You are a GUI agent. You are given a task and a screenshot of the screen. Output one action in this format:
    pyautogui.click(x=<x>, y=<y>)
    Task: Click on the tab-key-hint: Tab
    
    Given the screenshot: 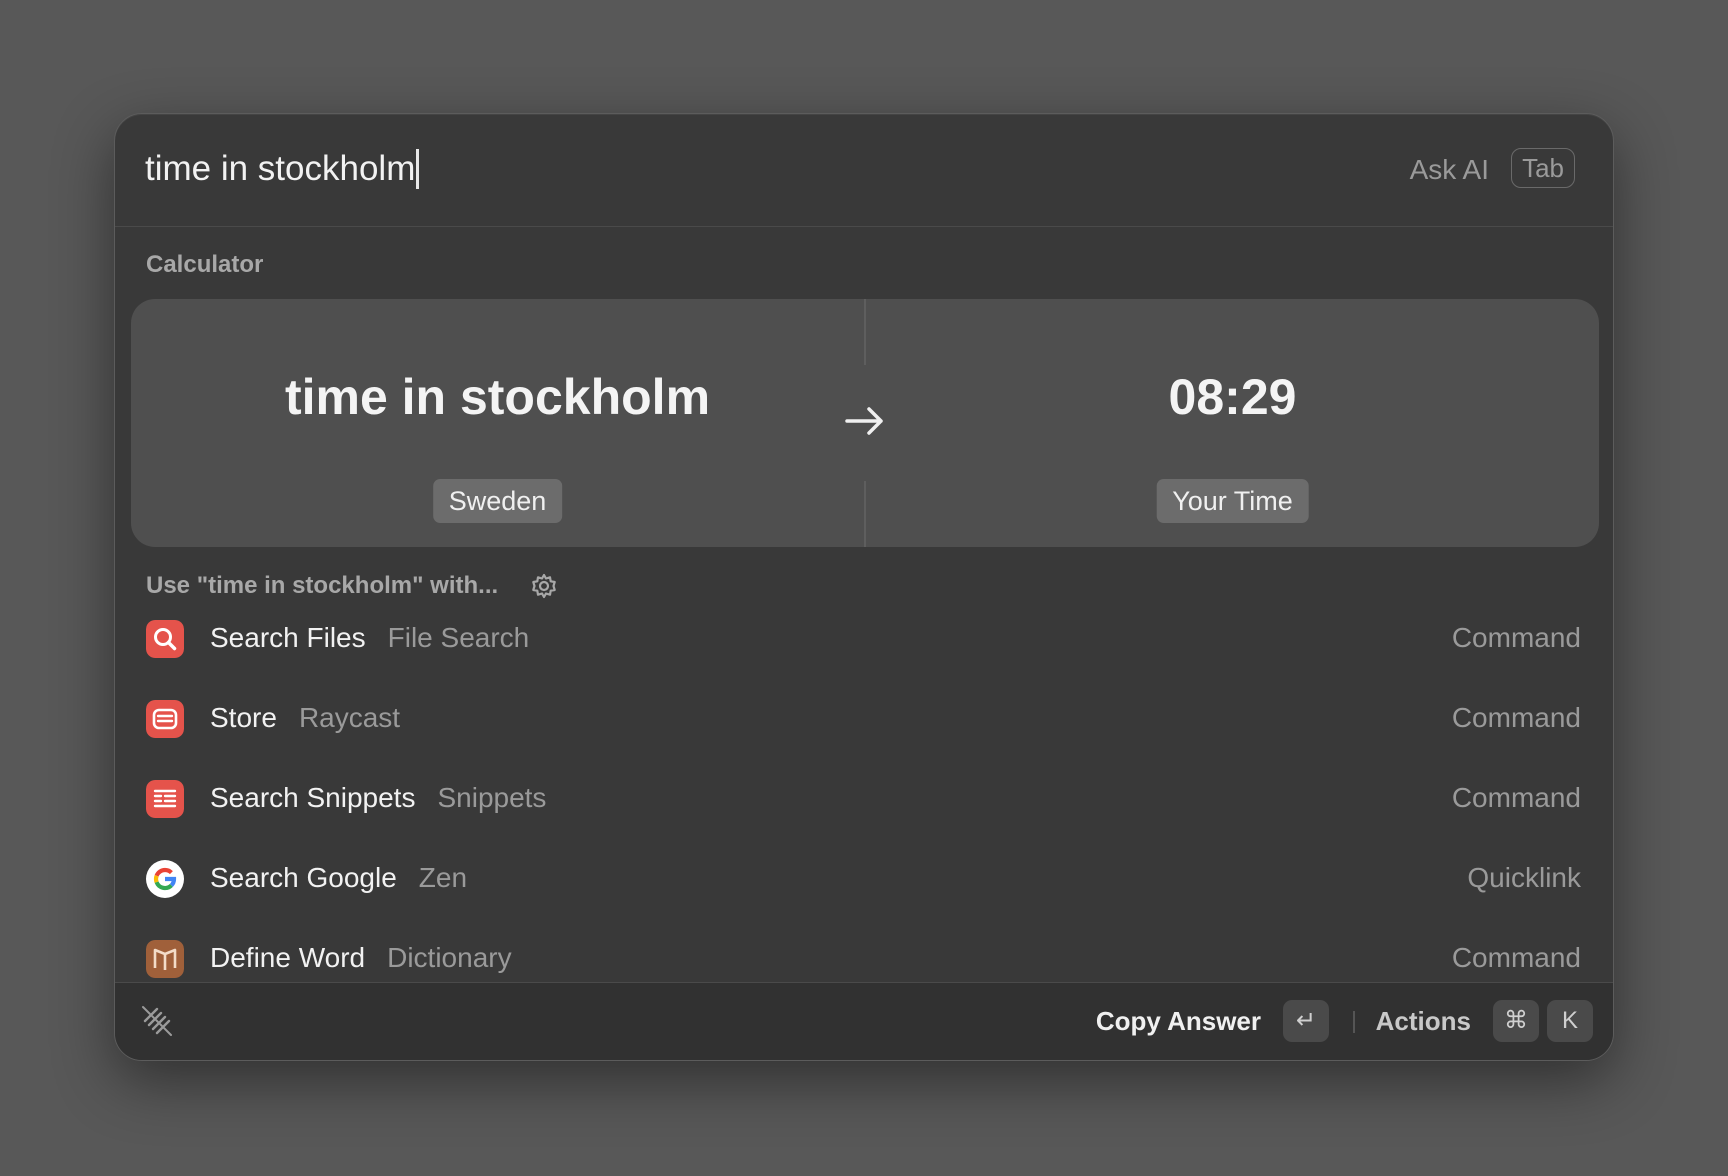 What is the action you would take?
    pyautogui.click(x=1543, y=168)
    